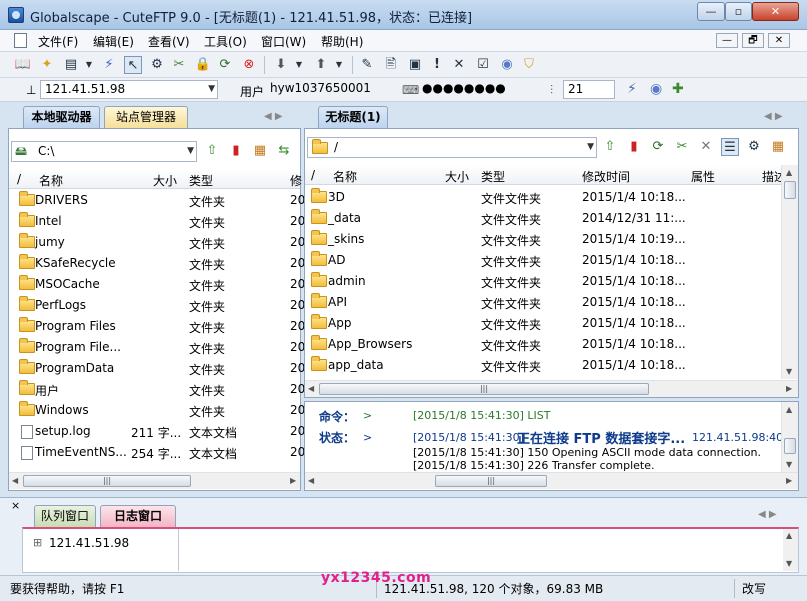 Image resolution: width=807 pixels, height=601 pixels. What do you see at coordinates (606, 176) in the screenshot?
I see `remote-col-modified: 修改时间` at bounding box center [606, 176].